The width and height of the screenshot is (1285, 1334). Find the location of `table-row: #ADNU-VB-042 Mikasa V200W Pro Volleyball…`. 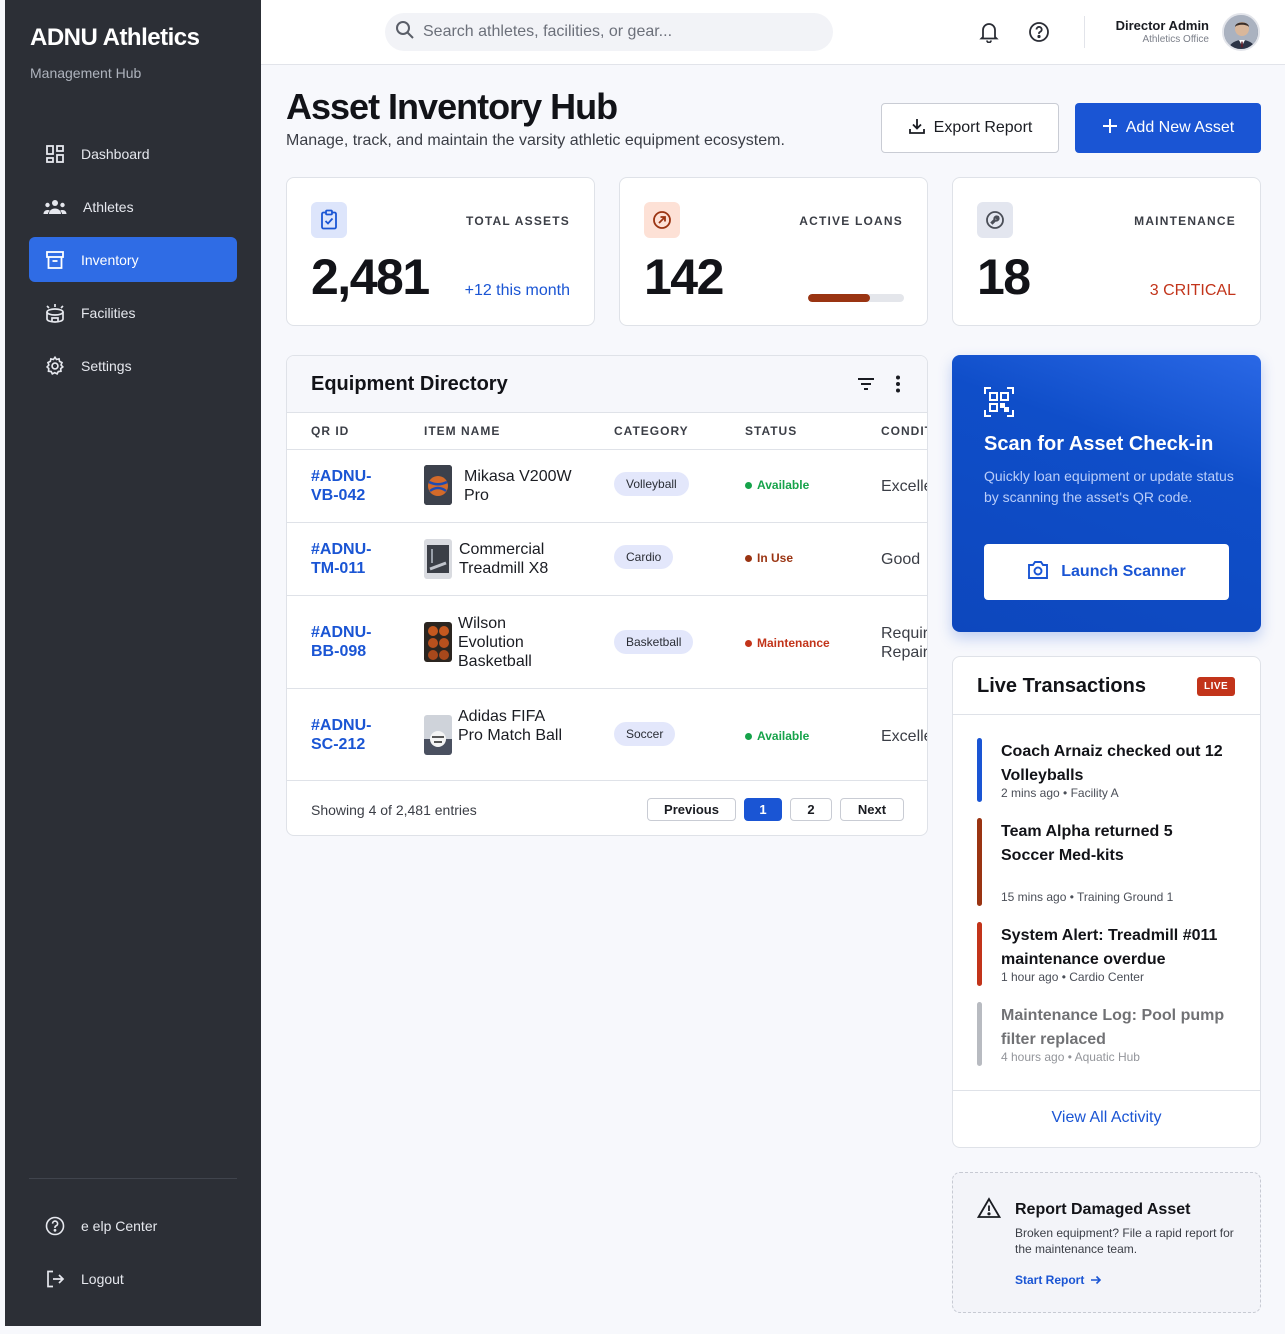

table-row: #ADNU-VB-042 Mikasa V200W Pro Volleyball… is located at coordinates (607, 485).